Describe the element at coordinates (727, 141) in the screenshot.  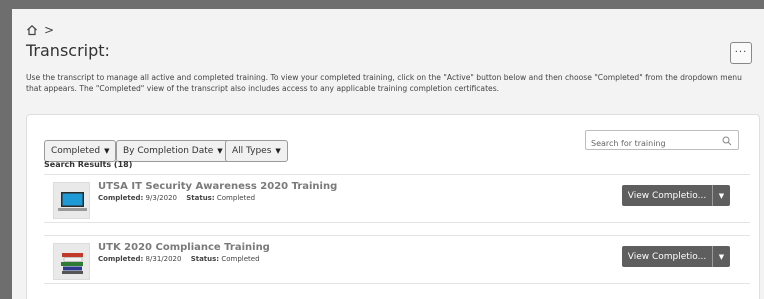
I see `search-icon` at that location.